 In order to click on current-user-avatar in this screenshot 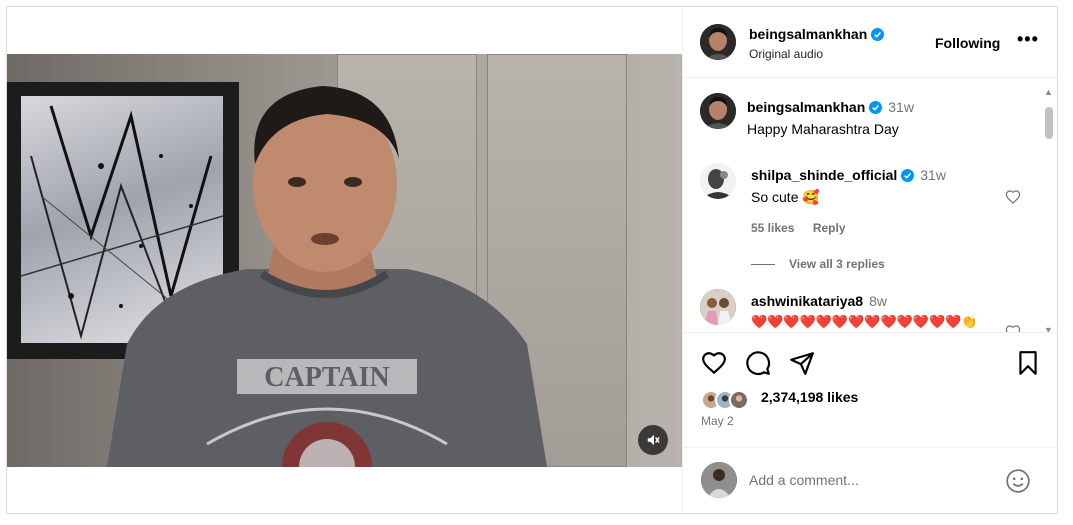, I will do `click(719, 480)`.